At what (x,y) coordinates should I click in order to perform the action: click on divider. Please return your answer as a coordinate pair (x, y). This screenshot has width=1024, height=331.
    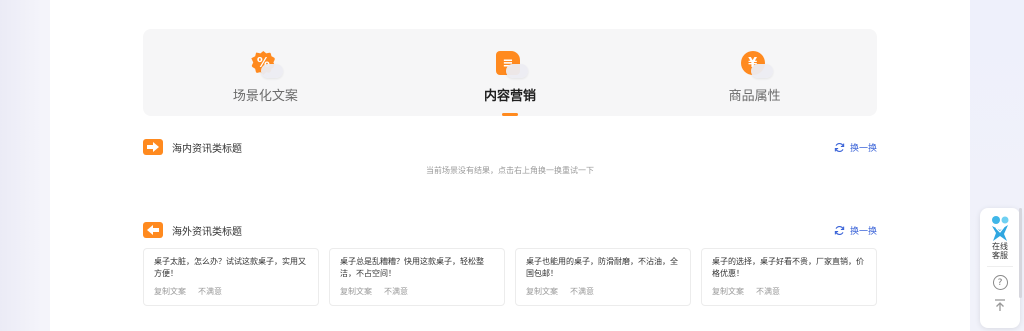
    Looking at the image, I should click on (1000, 266).